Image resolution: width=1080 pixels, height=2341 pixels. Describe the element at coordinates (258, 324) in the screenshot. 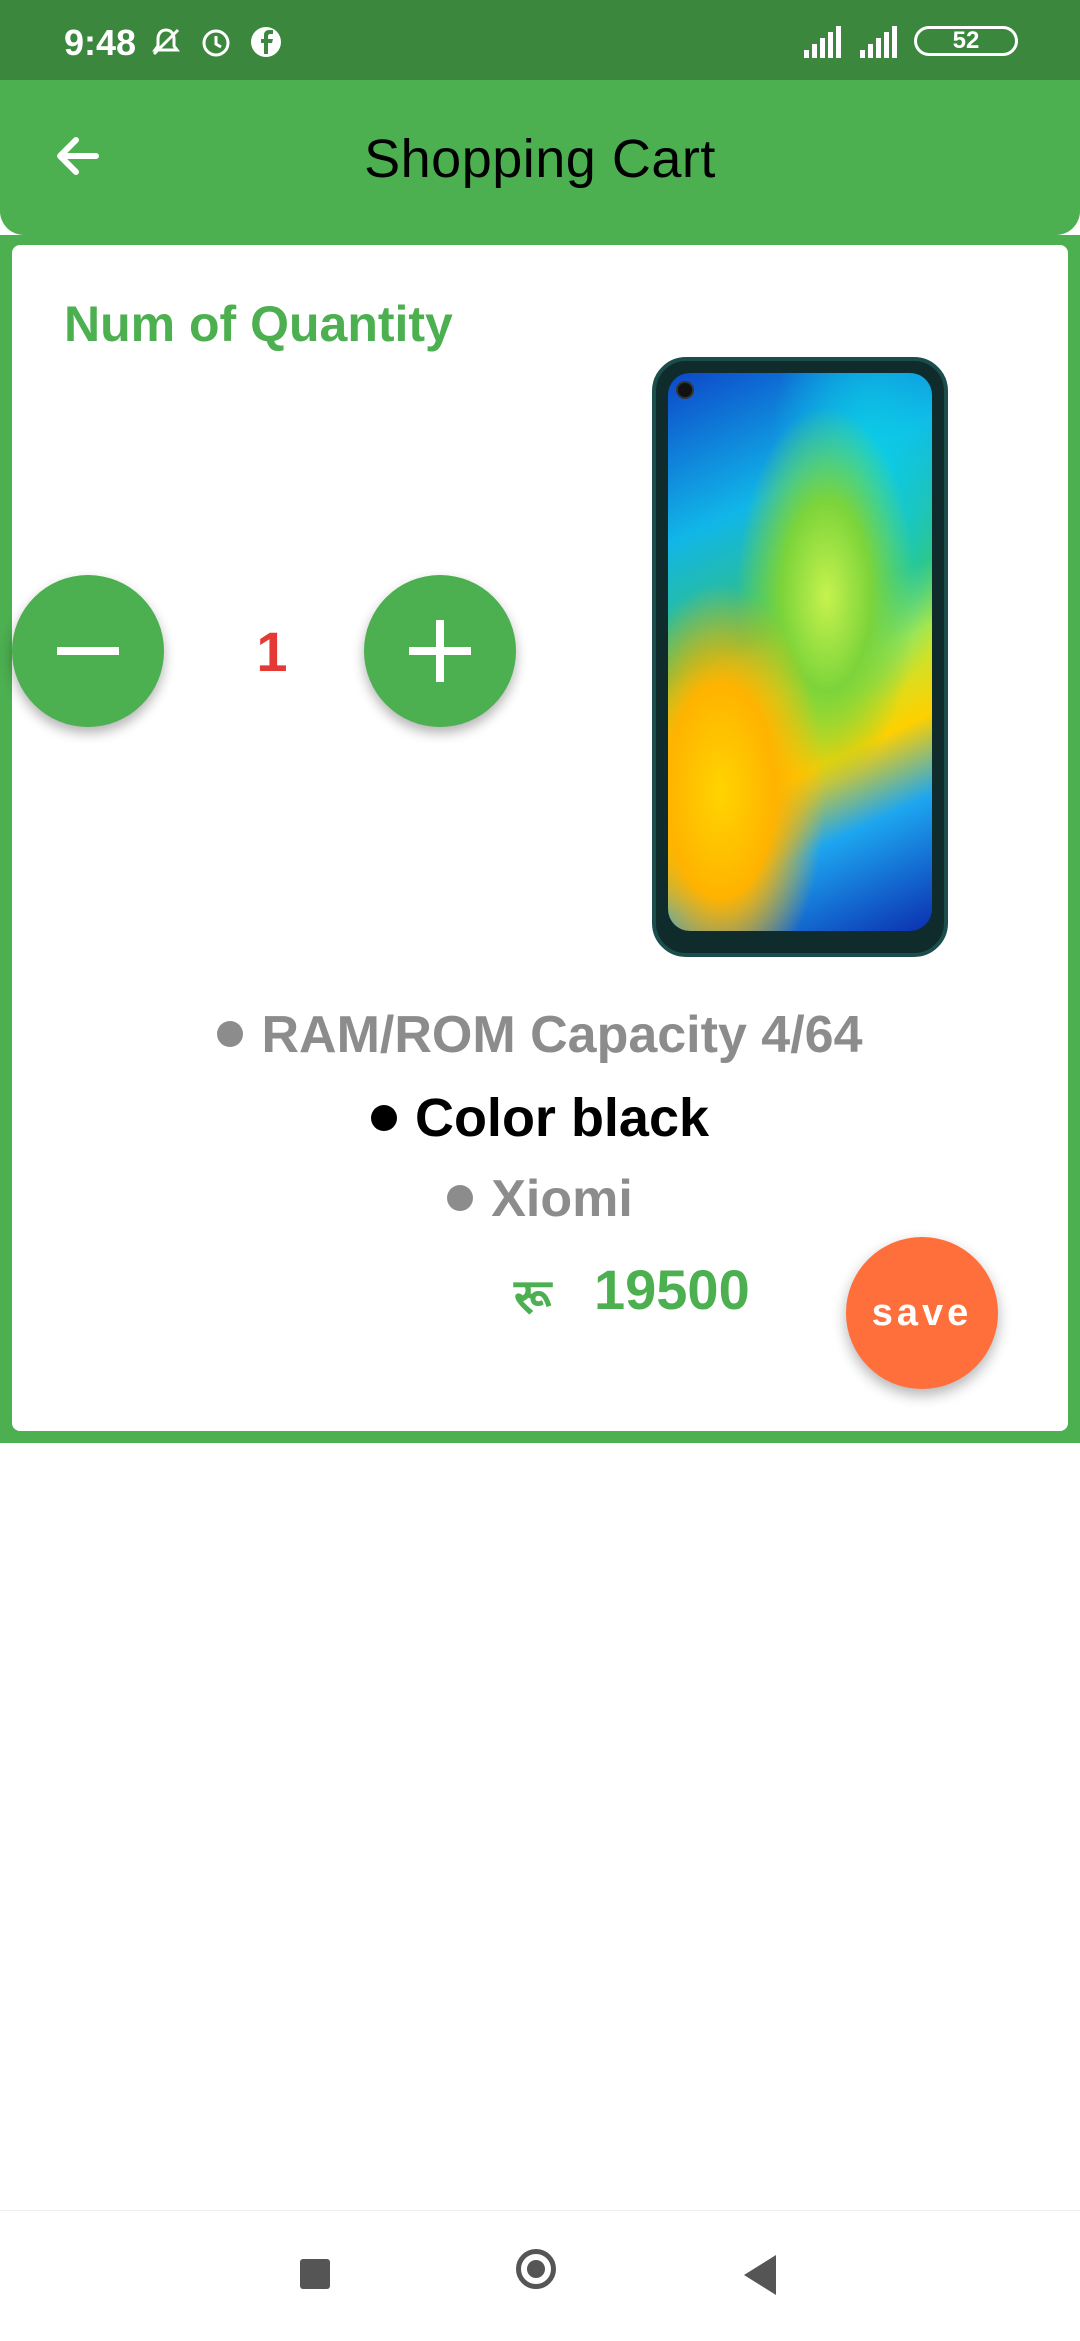

I see `quantity-heading: Num of Quantity` at that location.